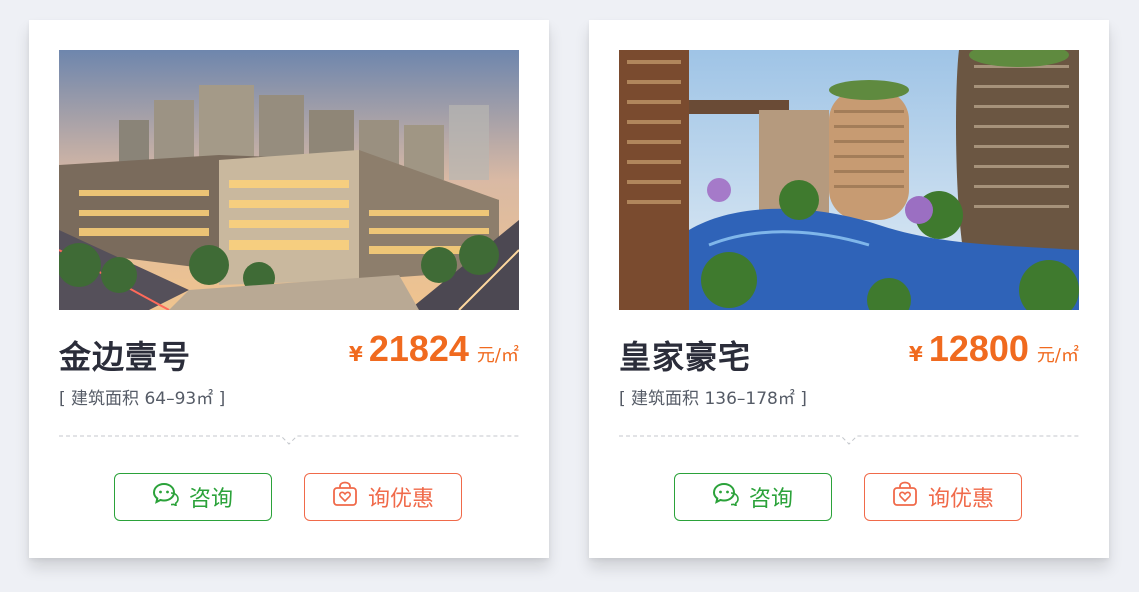 This screenshot has width=1139, height=592. I want to click on price-value: 21824, so click(418, 348).